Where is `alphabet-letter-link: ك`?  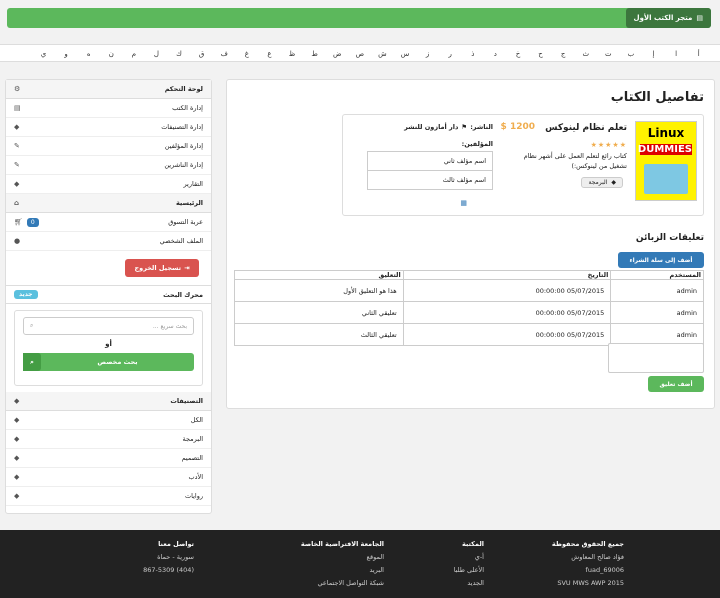 alphabet-letter-link: ك is located at coordinates (179, 54).